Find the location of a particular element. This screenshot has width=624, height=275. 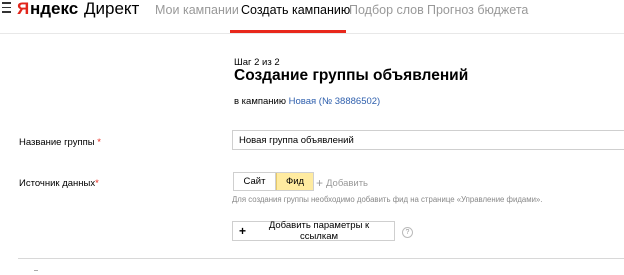

source-label-text: Источник данных is located at coordinates (57, 183).